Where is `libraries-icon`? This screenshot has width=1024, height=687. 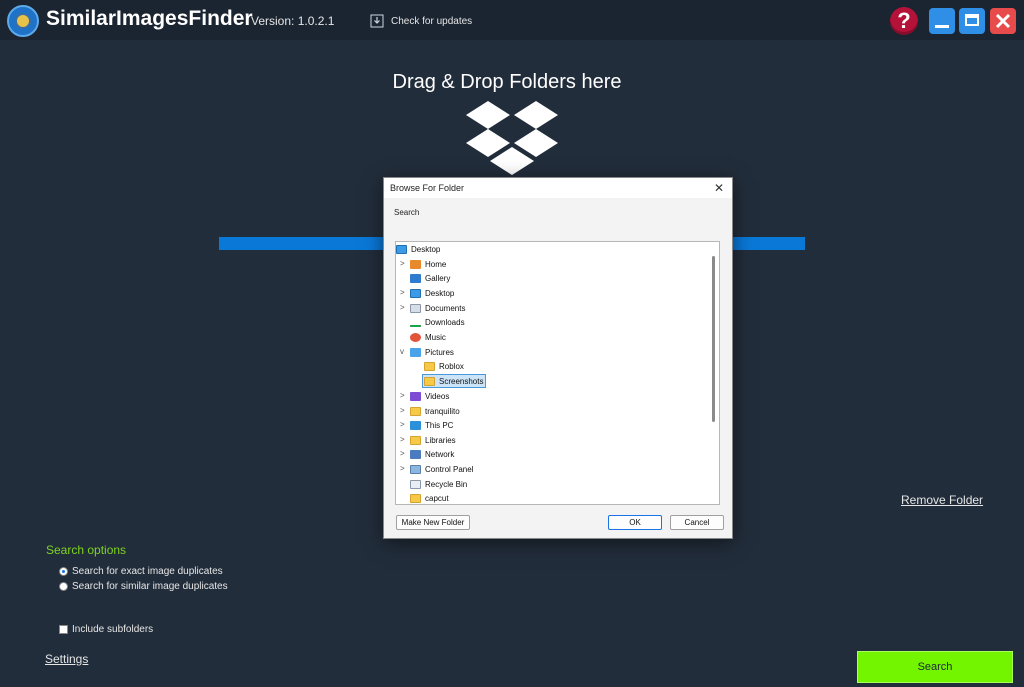 libraries-icon is located at coordinates (415, 440).